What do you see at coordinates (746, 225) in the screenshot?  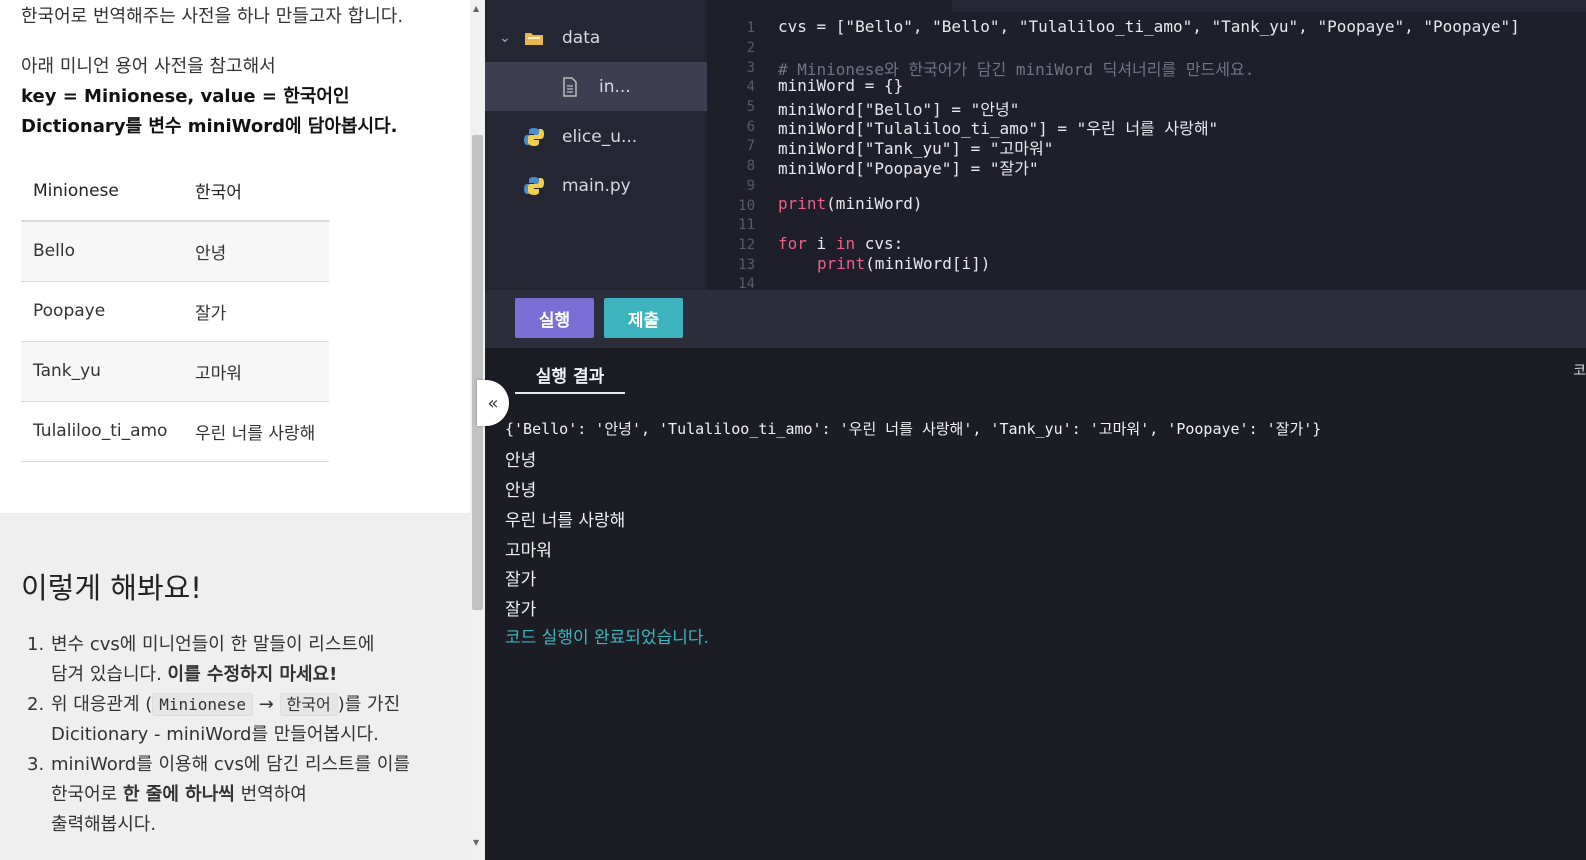 I see `line-number: 11` at bounding box center [746, 225].